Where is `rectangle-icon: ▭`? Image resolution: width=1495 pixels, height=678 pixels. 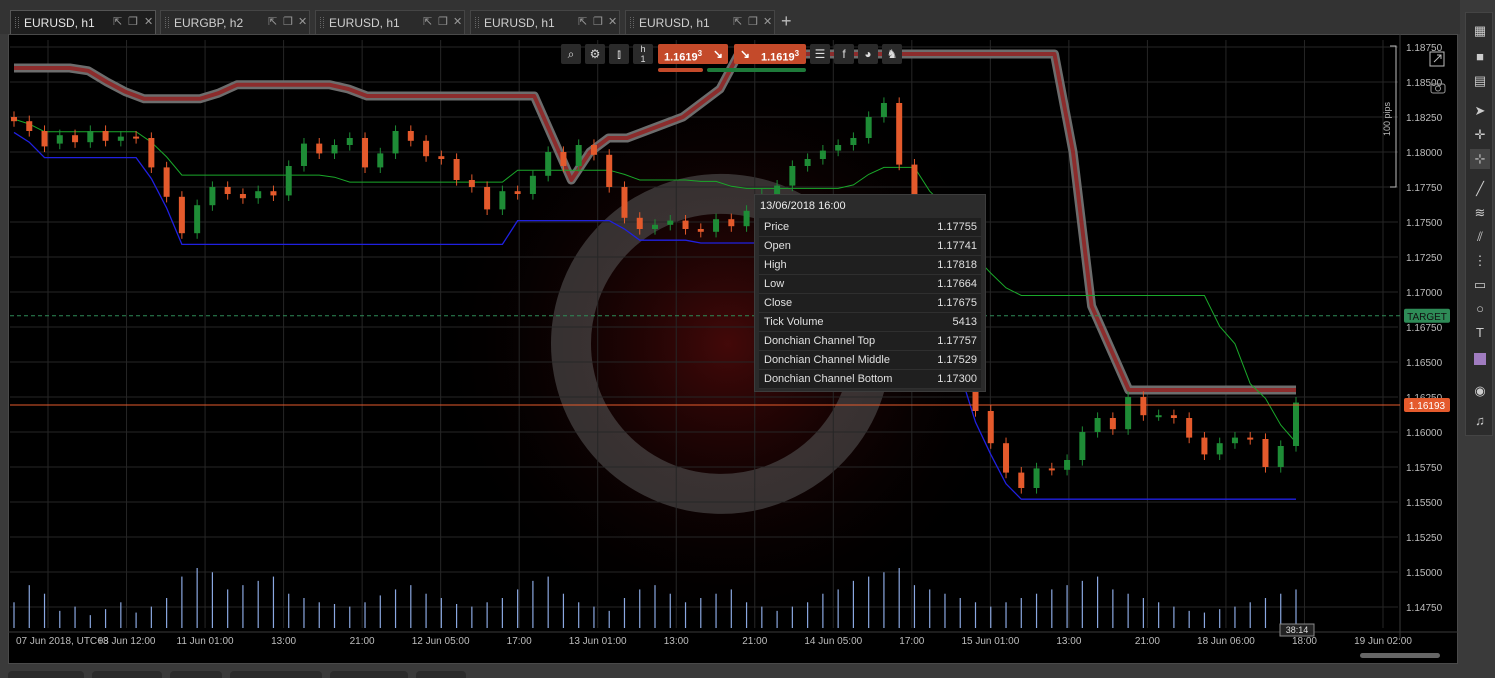
rectangle-icon: ▭ is located at coordinates (1480, 285).